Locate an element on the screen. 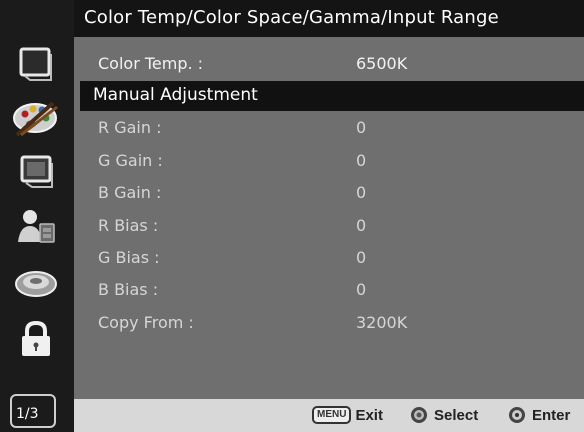  footer-bar: MENU Exit Select Enter is located at coordinates (329, 415).